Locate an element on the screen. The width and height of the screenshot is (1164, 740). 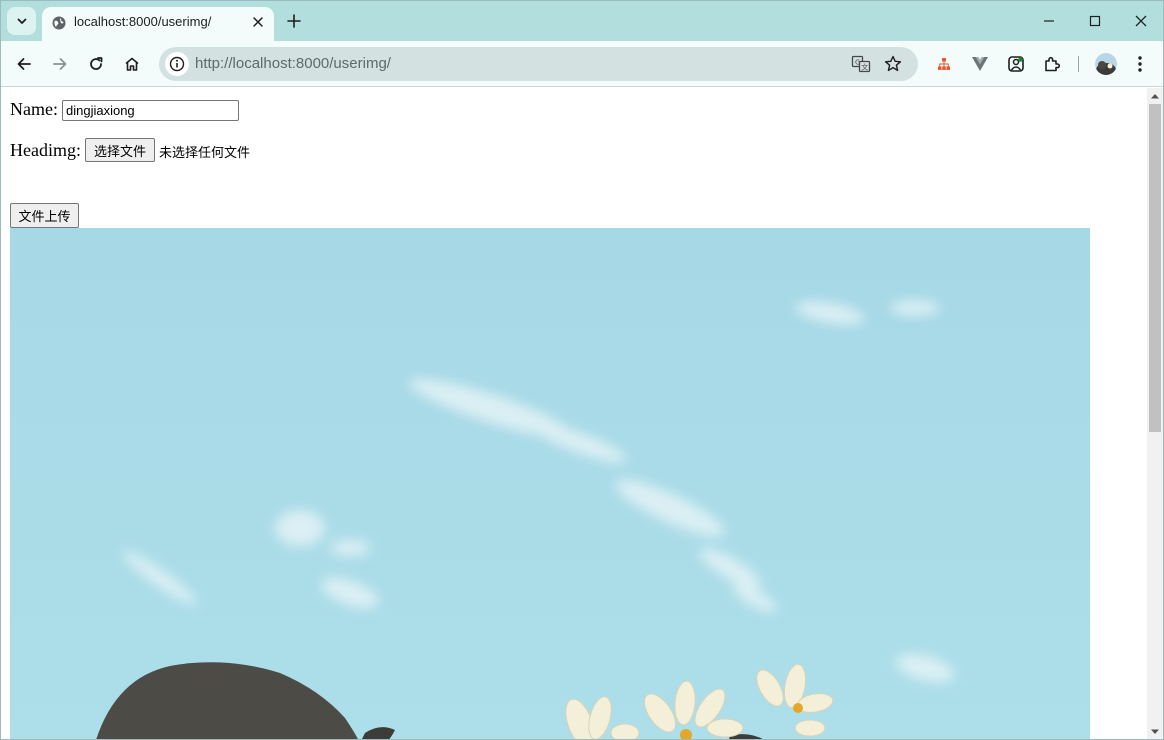
scroll-up-arrow-icon is located at coordinates (1155, 96).